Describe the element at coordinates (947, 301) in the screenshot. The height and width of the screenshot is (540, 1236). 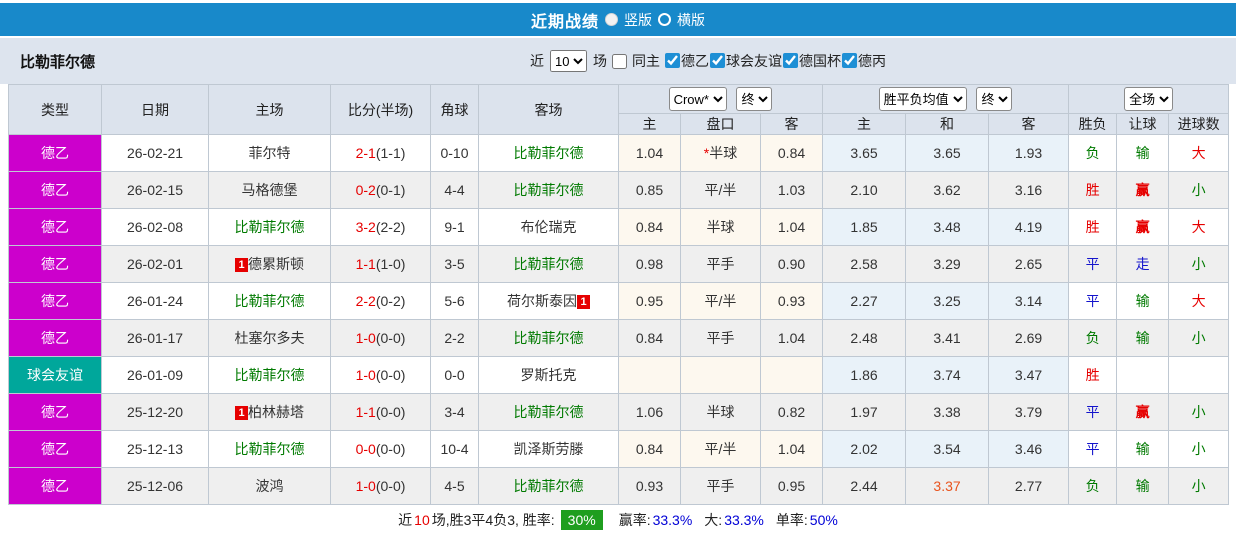
I see `cell-draw-odds: 3.25` at that location.